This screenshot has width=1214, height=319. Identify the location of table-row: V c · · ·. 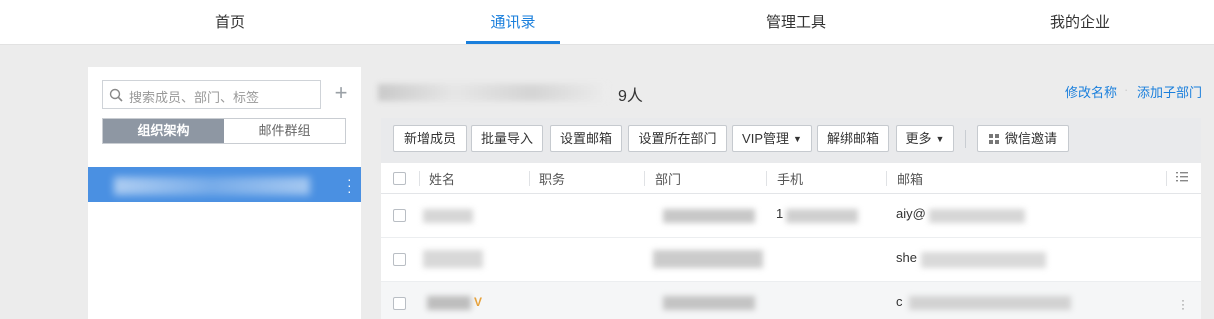
(791, 300).